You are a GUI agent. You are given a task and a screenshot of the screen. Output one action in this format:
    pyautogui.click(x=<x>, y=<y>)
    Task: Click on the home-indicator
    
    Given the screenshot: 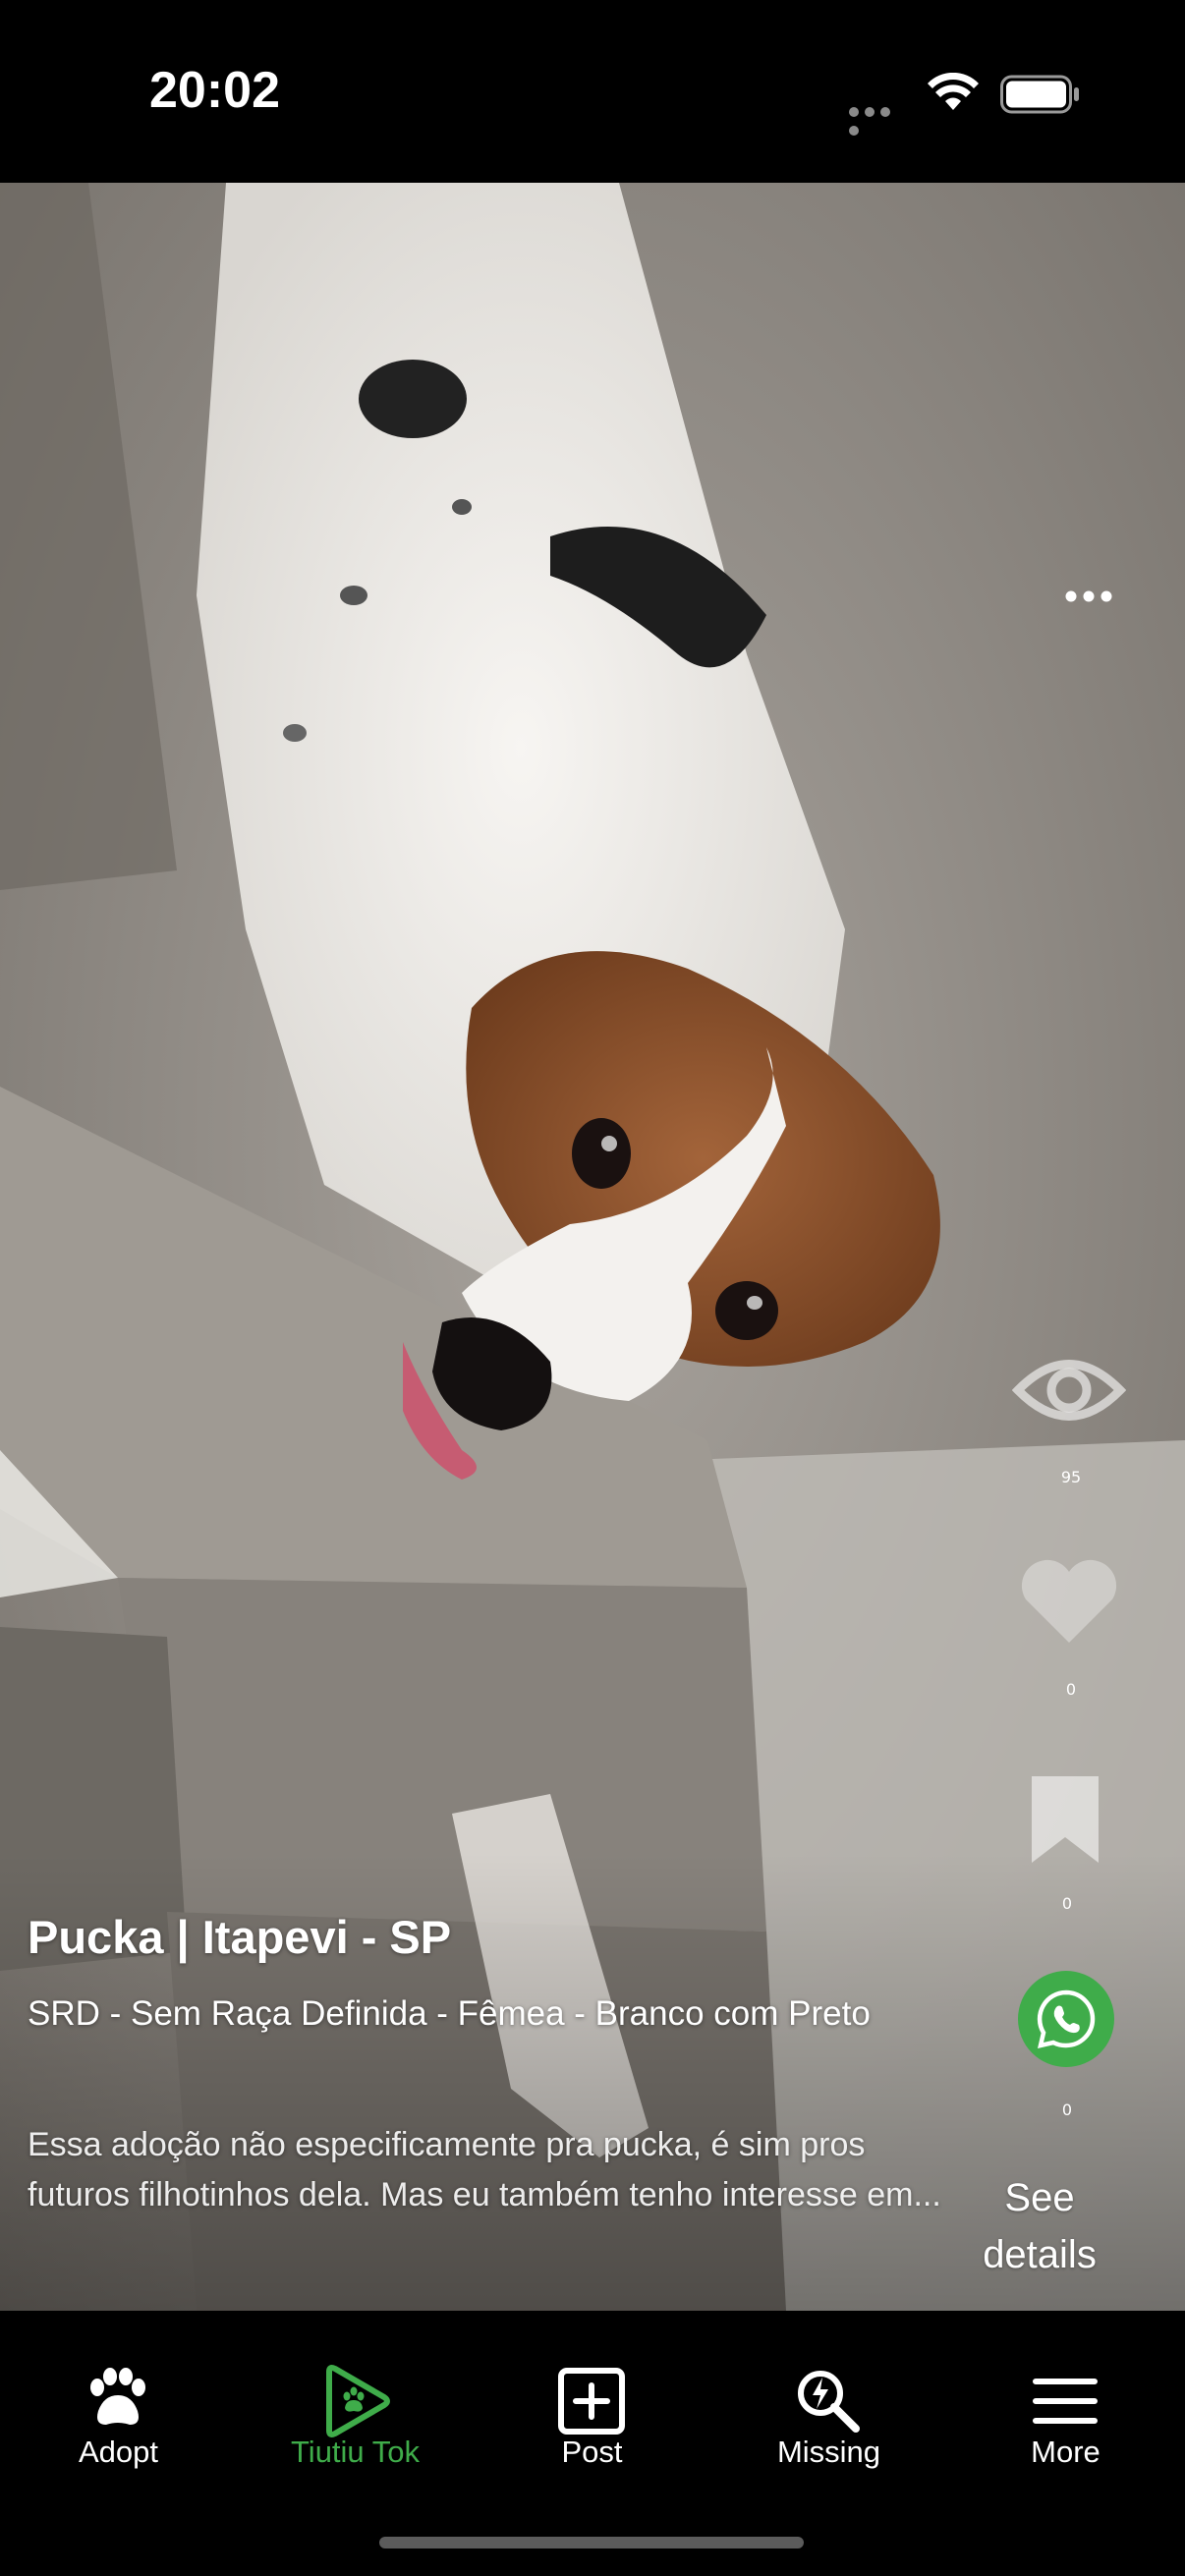 What is the action you would take?
    pyautogui.click(x=592, y=2542)
    